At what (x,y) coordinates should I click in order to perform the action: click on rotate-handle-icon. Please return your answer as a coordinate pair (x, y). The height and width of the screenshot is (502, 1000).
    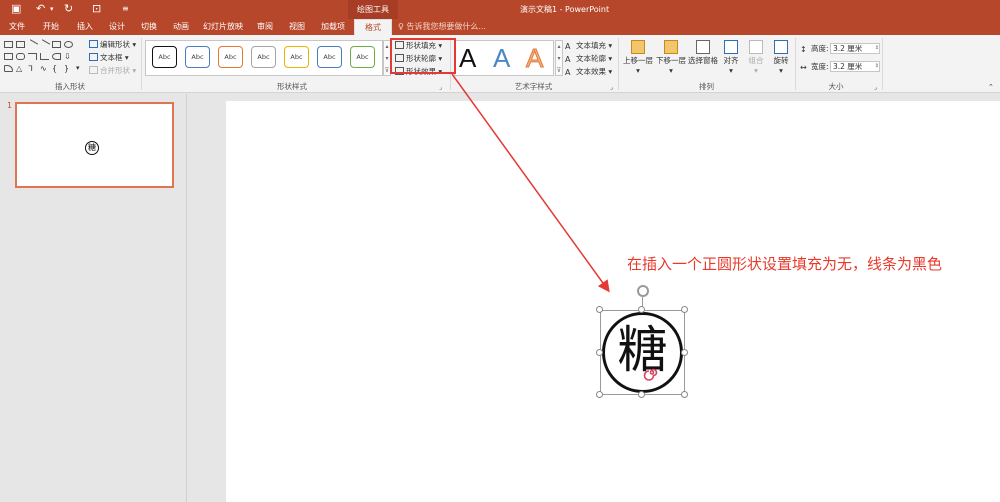
    Looking at the image, I should click on (643, 291).